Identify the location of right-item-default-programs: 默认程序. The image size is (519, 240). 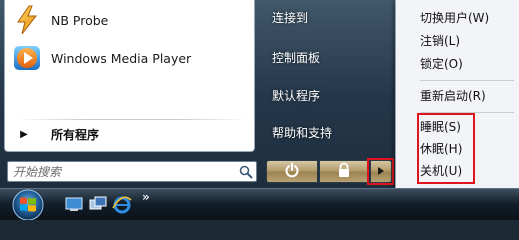
(330, 96).